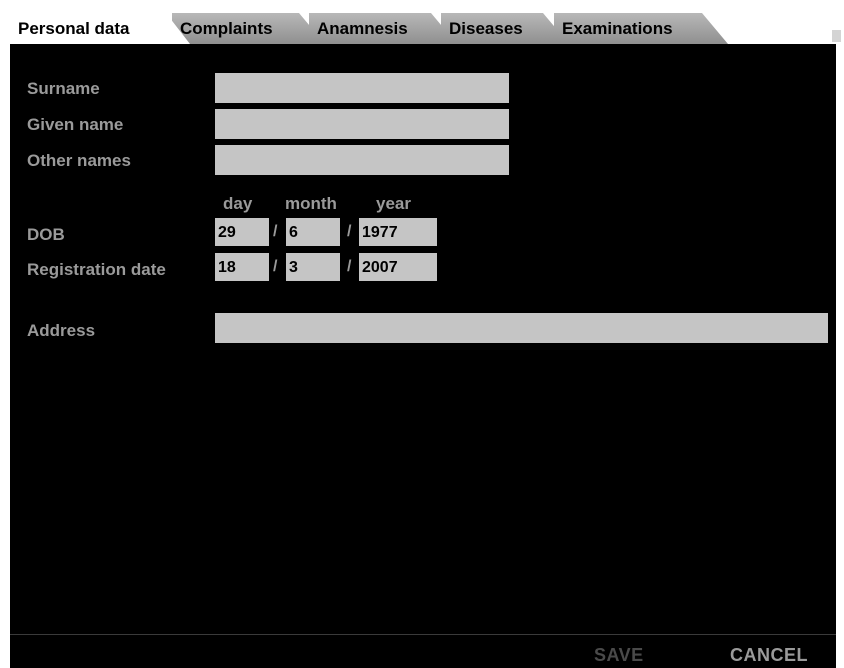 This screenshot has height=668, width=844. I want to click on tab-diseases: Diseases, so click(505, 28).